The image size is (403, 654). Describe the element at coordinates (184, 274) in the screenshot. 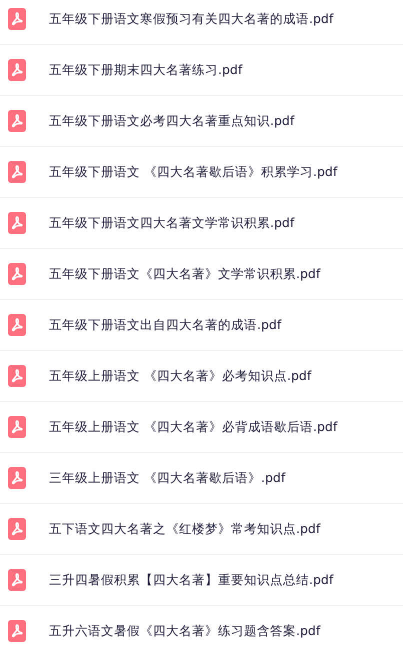

I see `file-name: 五年级下册语文《四大名著》文学常识积累.pdf` at that location.